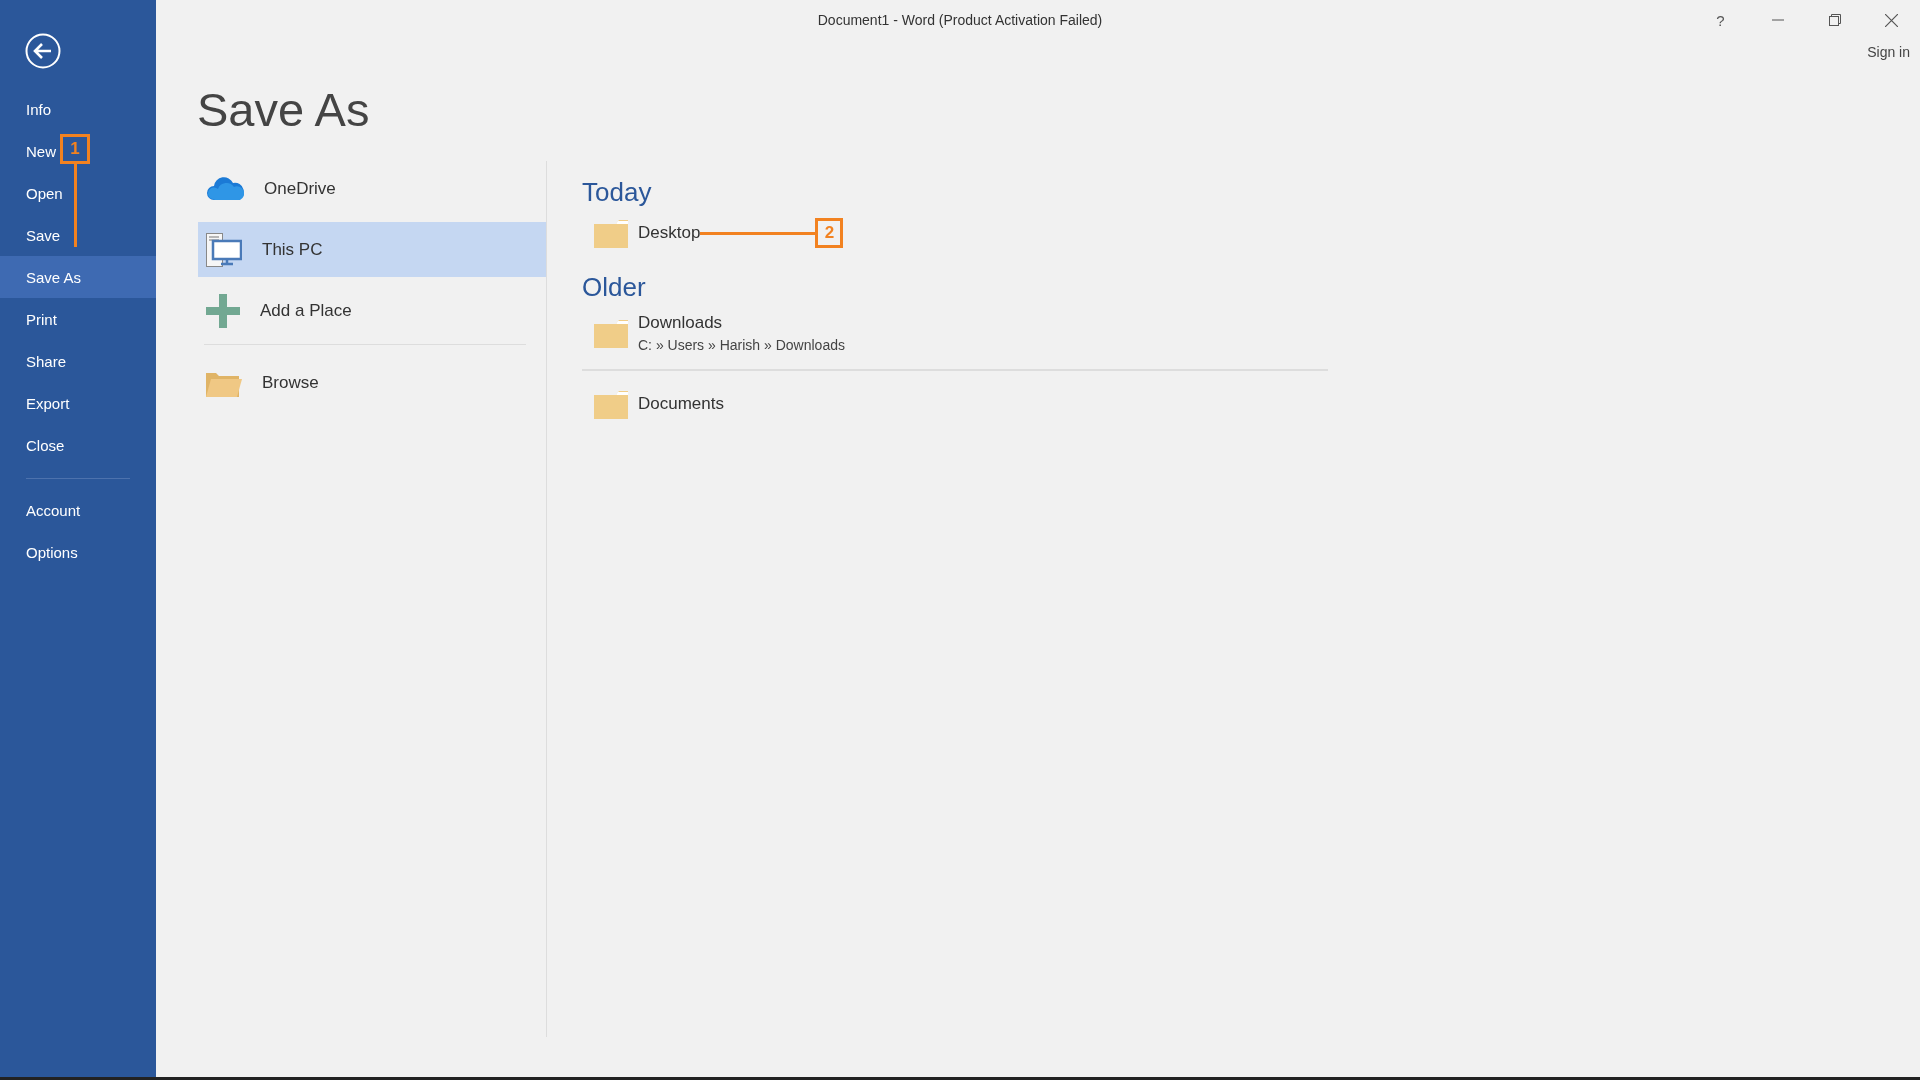  What do you see at coordinates (1891, 20) in the screenshot?
I see `close-icon` at bounding box center [1891, 20].